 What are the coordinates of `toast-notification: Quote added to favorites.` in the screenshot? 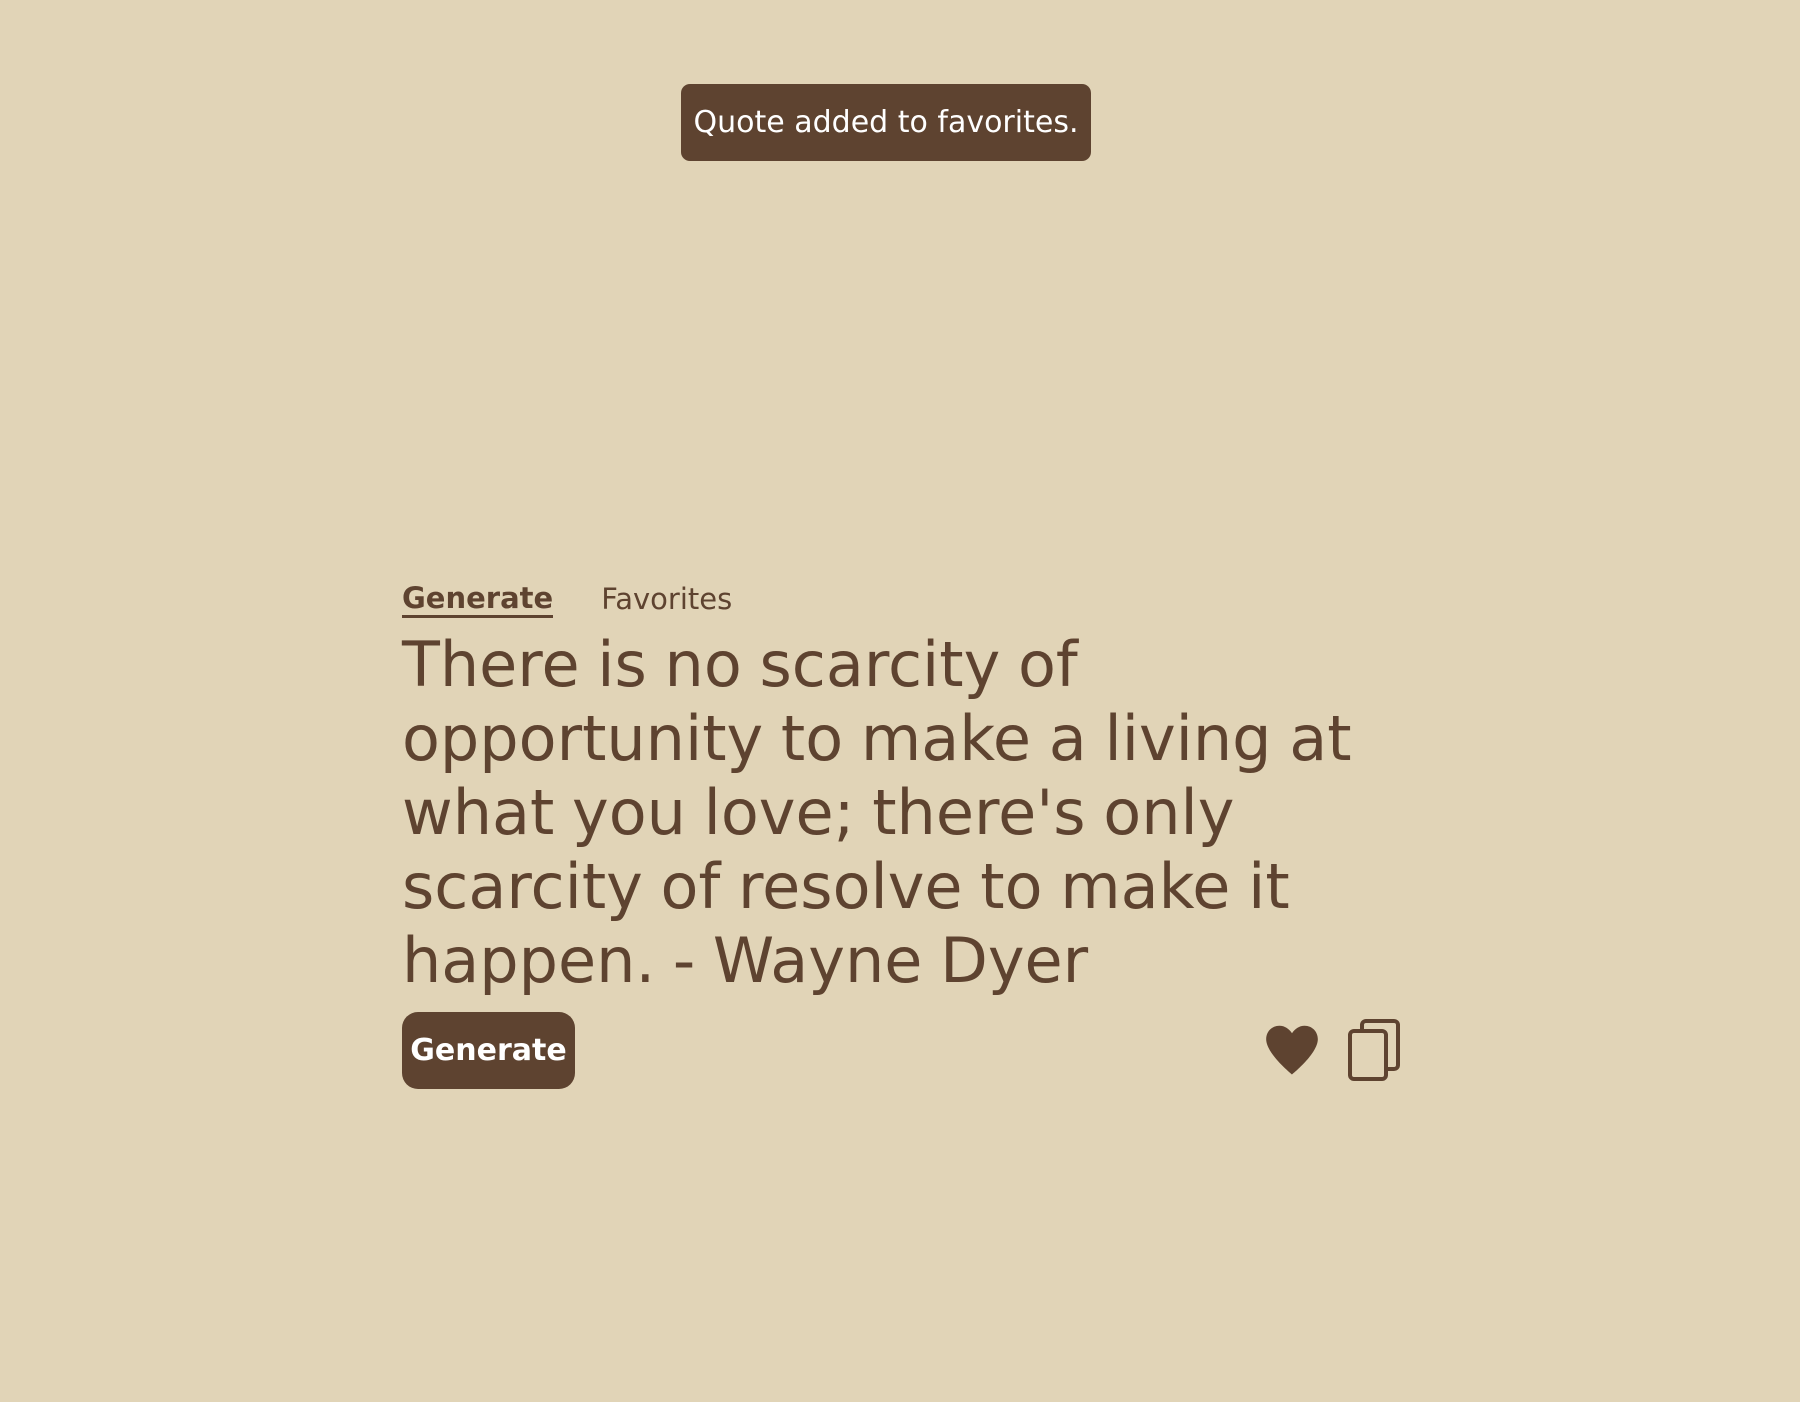 It's located at (886, 122).